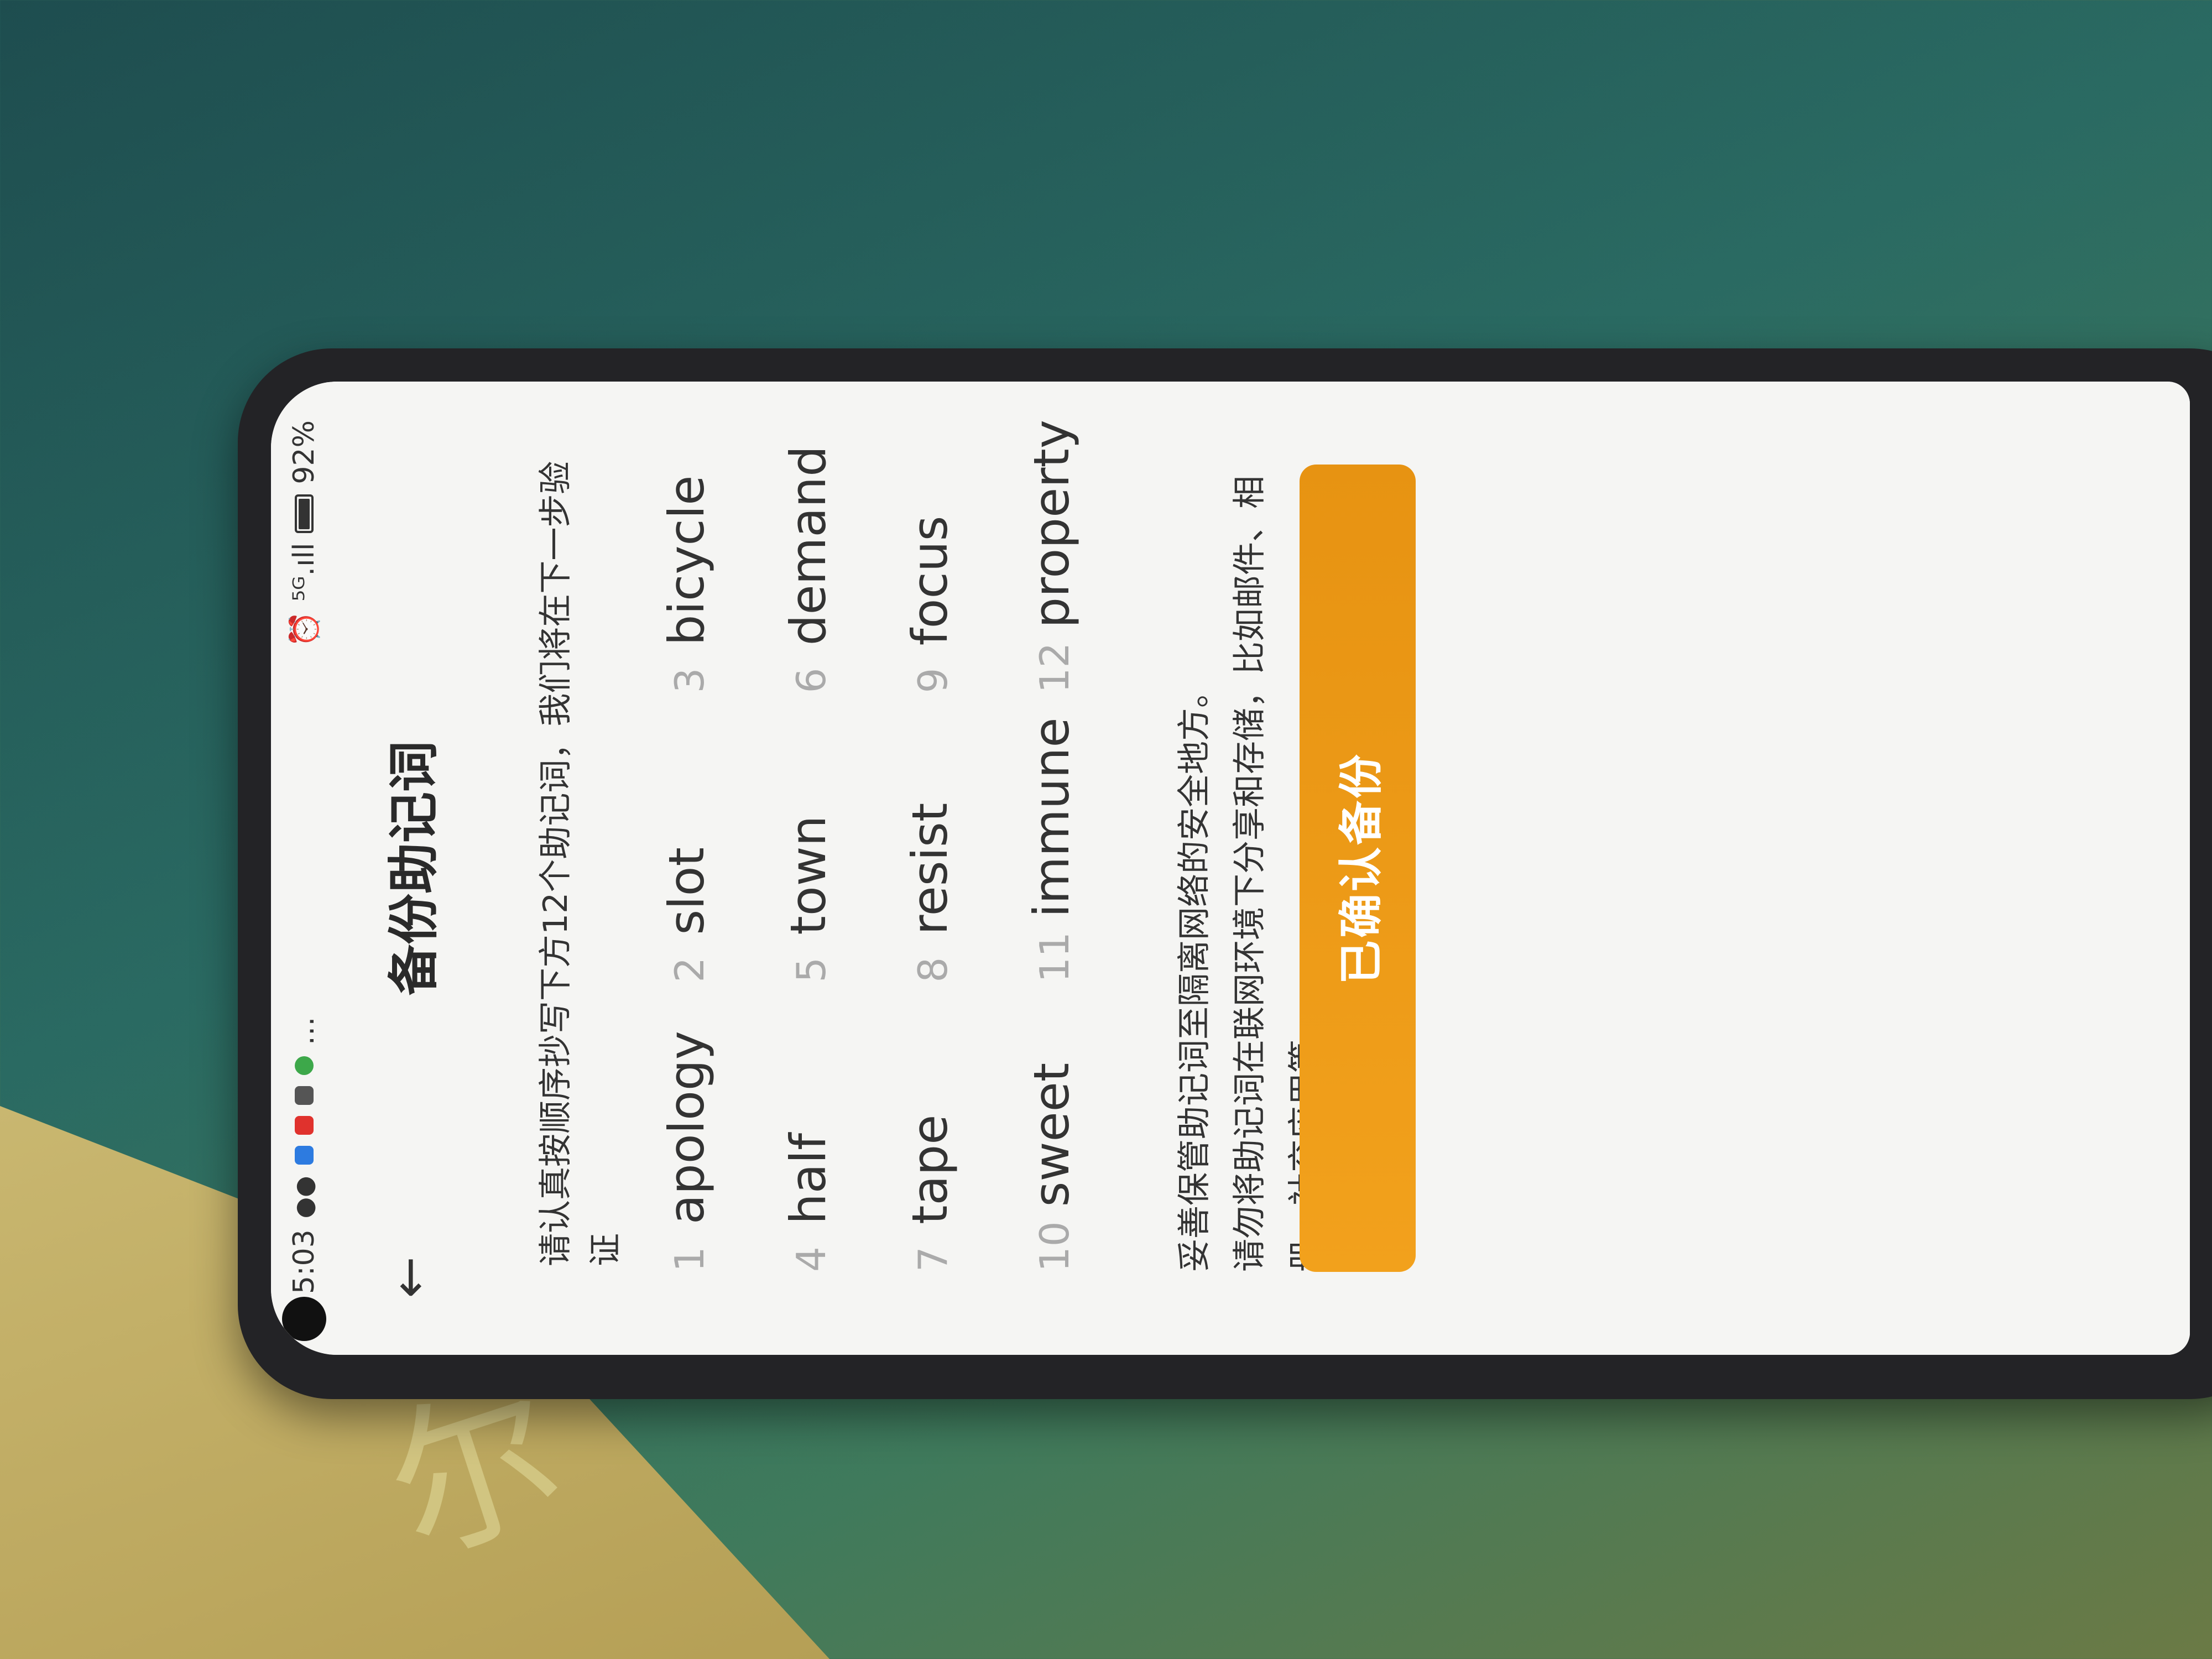  What do you see at coordinates (808, 546) in the screenshot?
I see `word-text: demand` at bounding box center [808, 546].